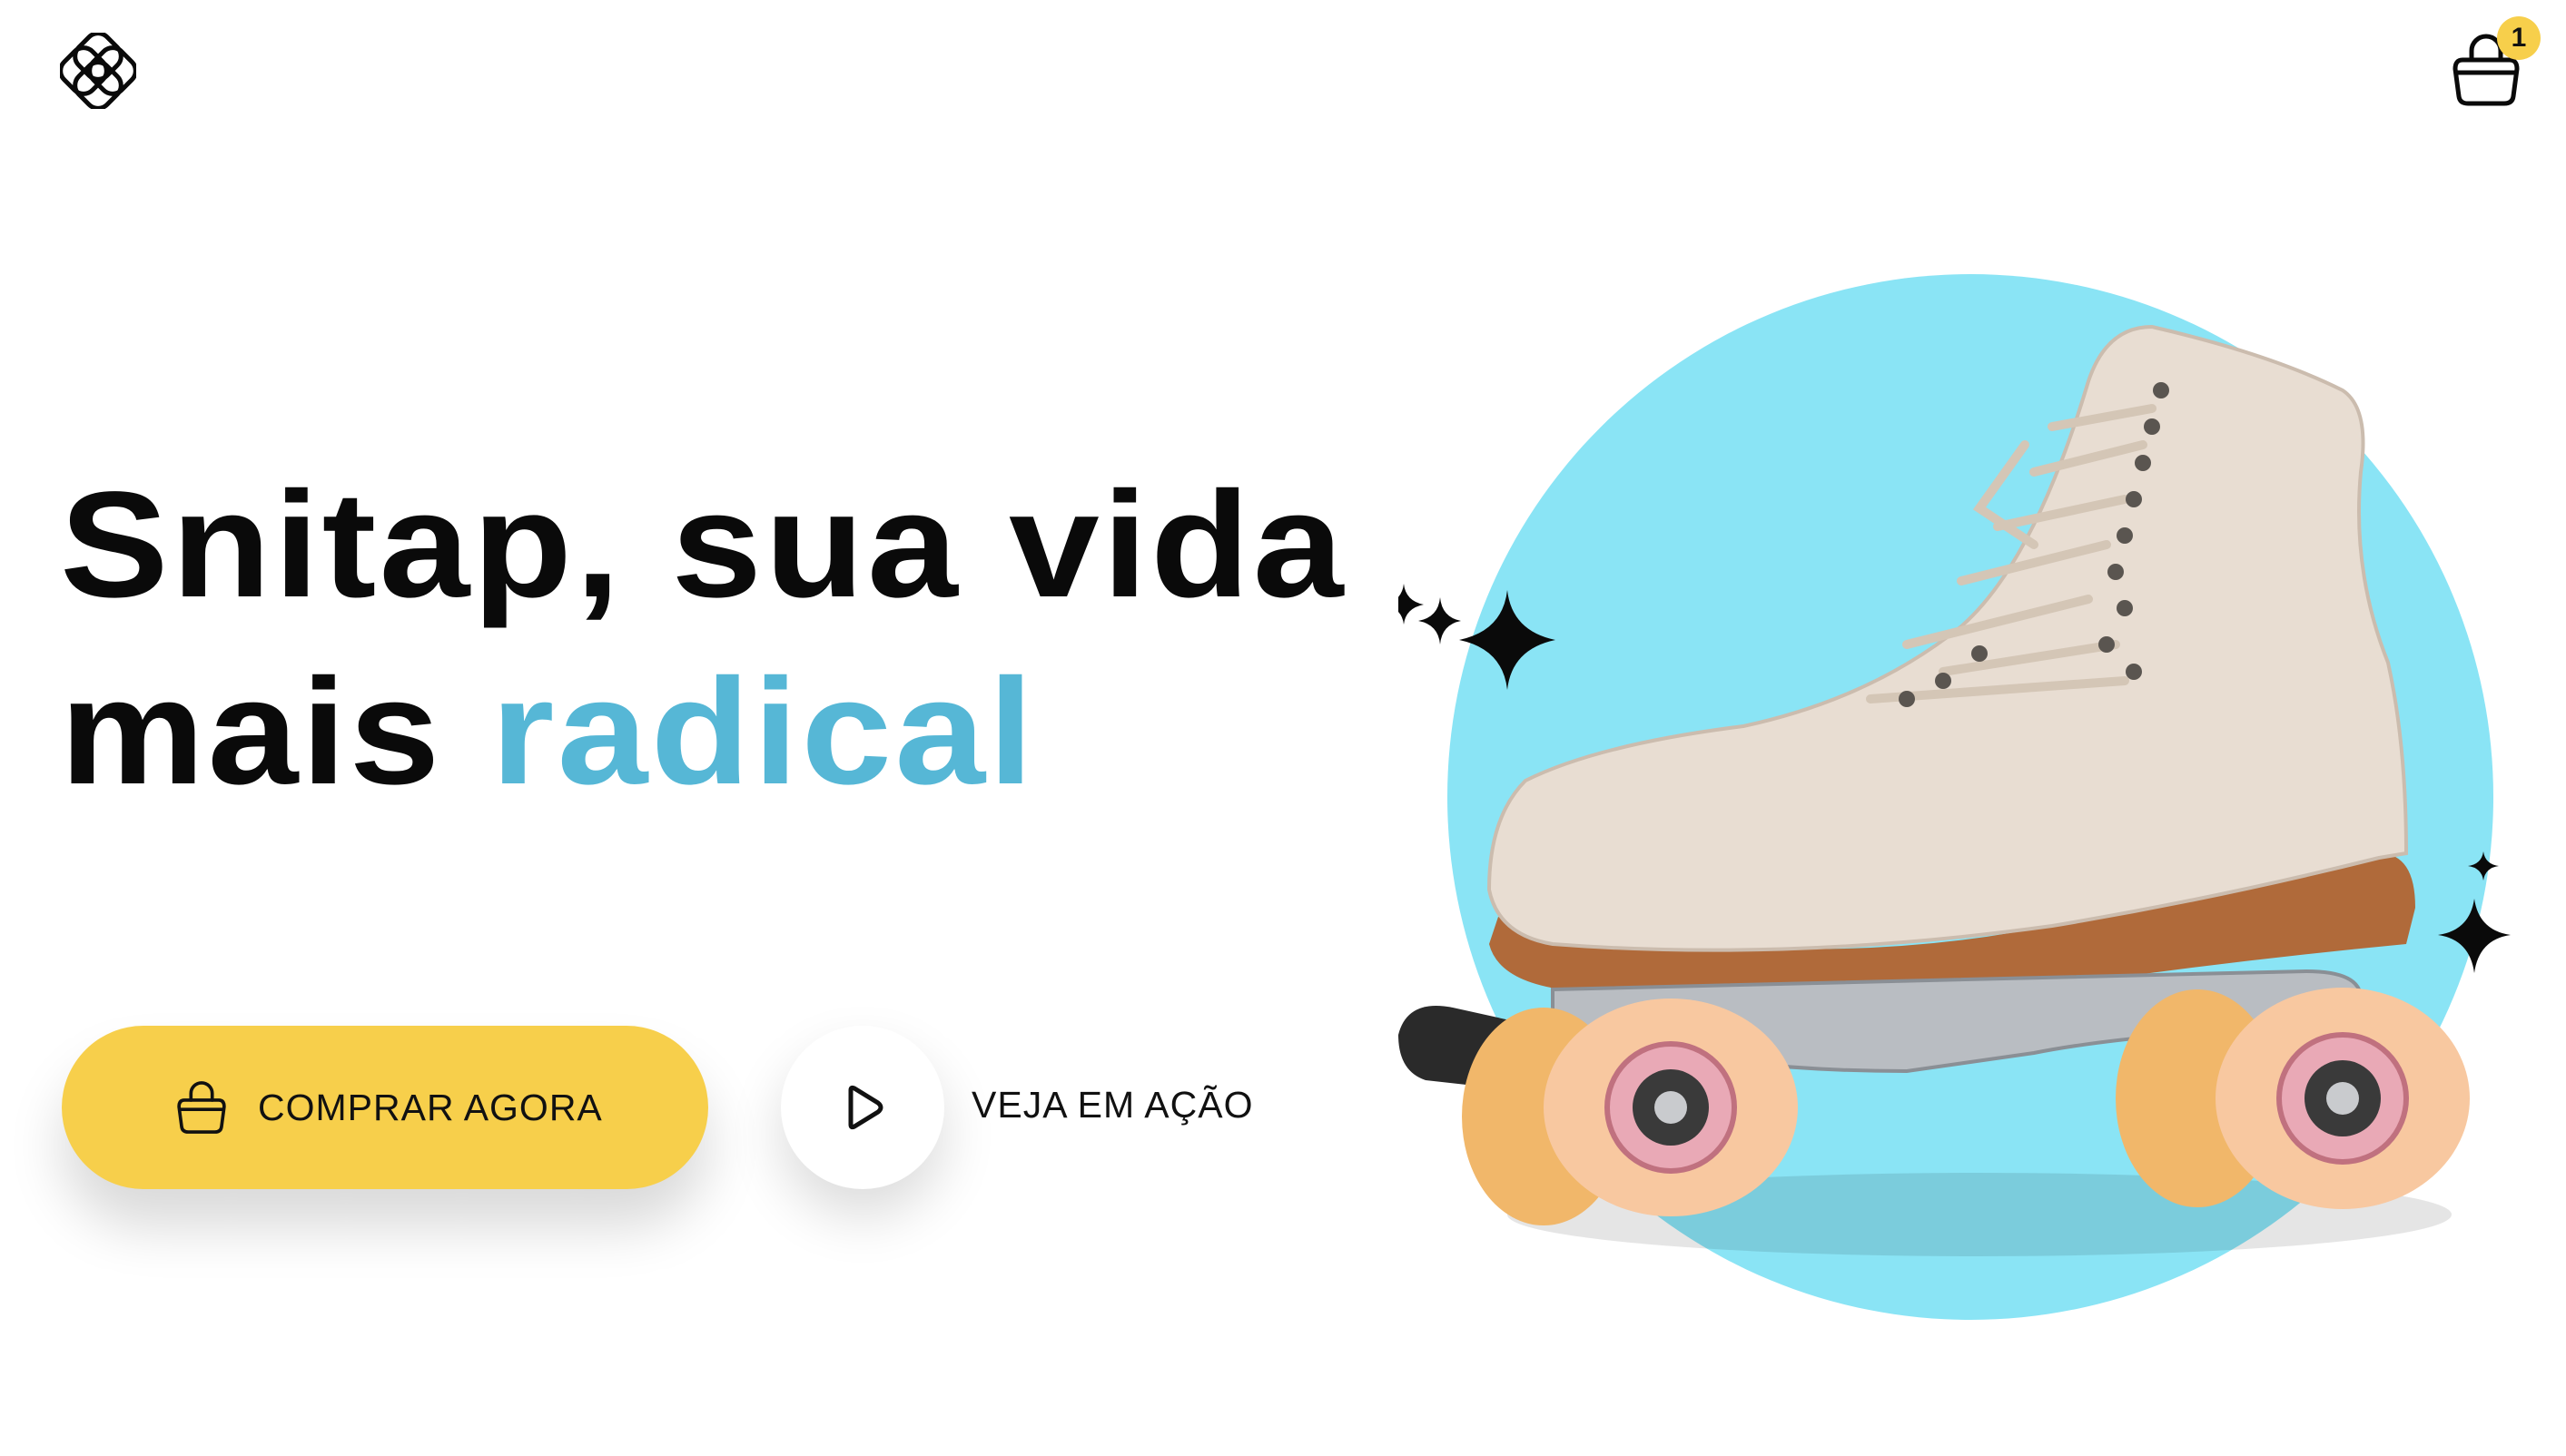 The height and width of the screenshot is (1456, 2566). What do you see at coordinates (865, 1107) in the screenshot?
I see `play-icon` at bounding box center [865, 1107].